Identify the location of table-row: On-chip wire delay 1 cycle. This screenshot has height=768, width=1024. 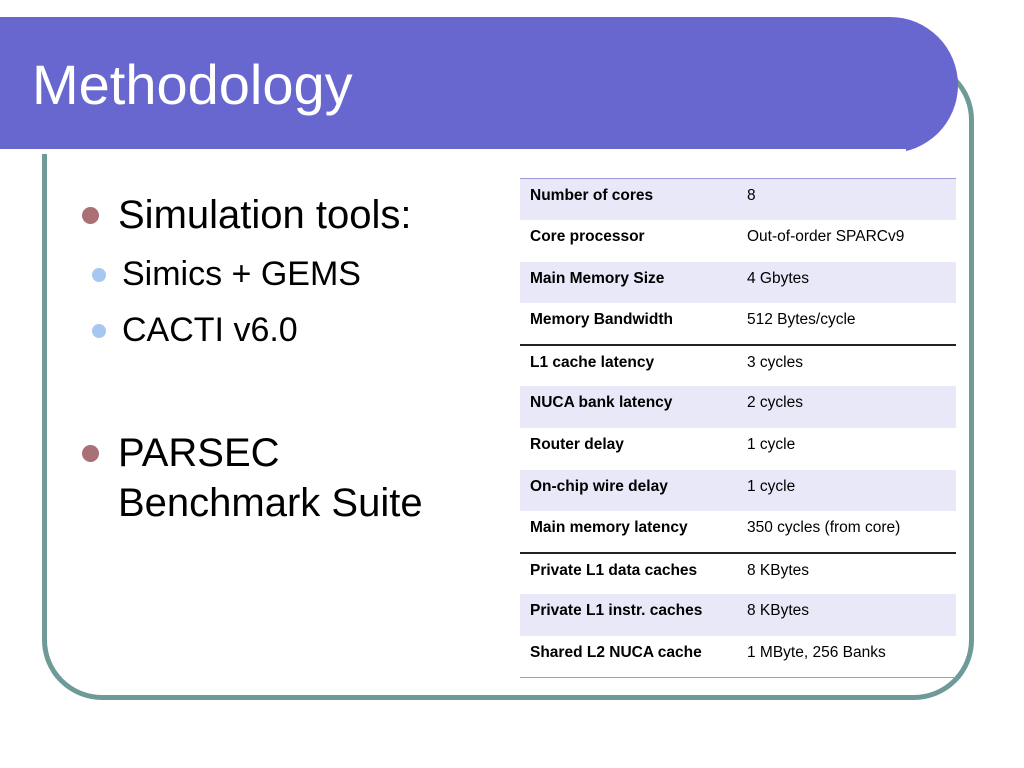
(738, 490).